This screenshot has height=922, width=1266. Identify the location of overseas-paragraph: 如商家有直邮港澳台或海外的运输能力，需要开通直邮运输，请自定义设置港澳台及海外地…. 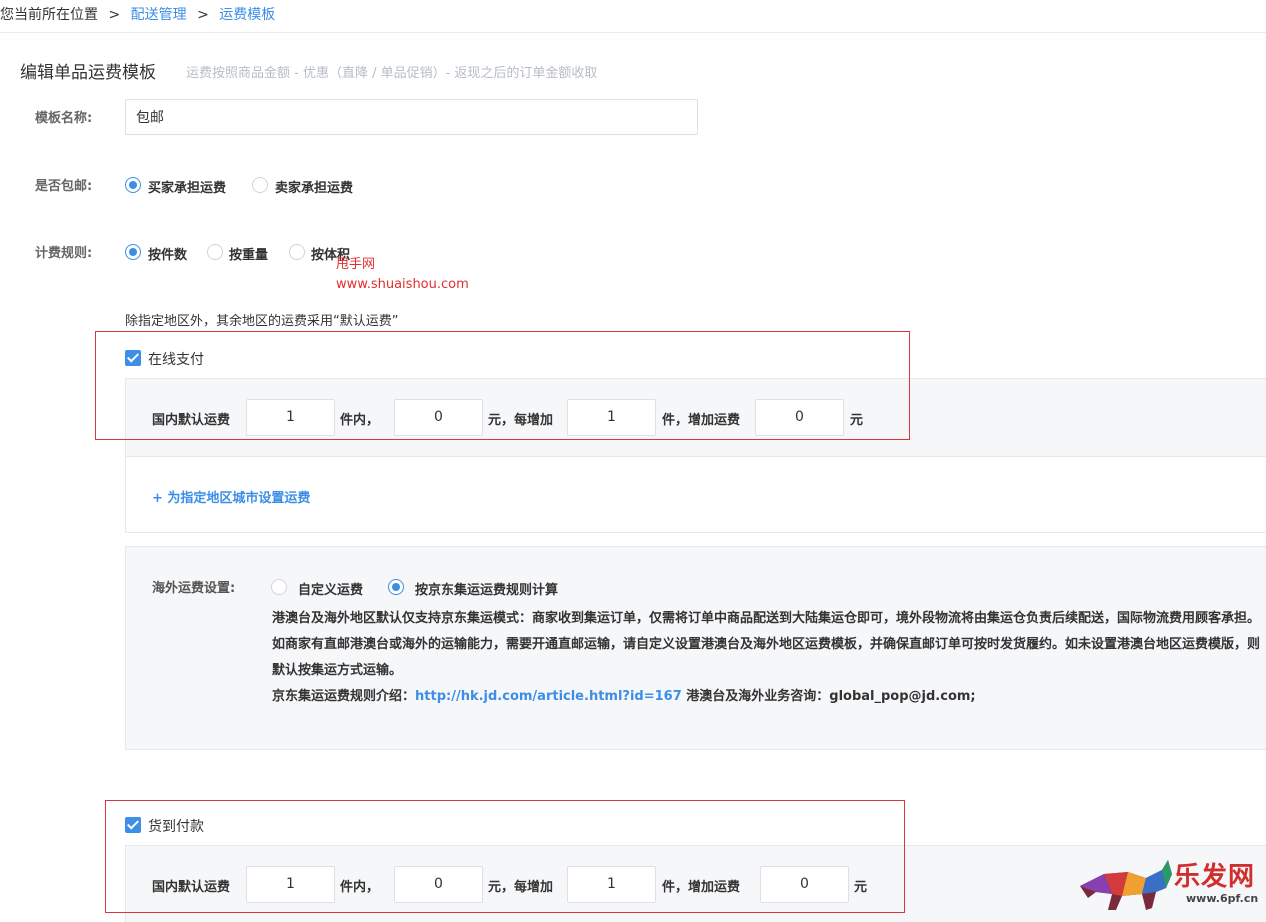
(766, 657).